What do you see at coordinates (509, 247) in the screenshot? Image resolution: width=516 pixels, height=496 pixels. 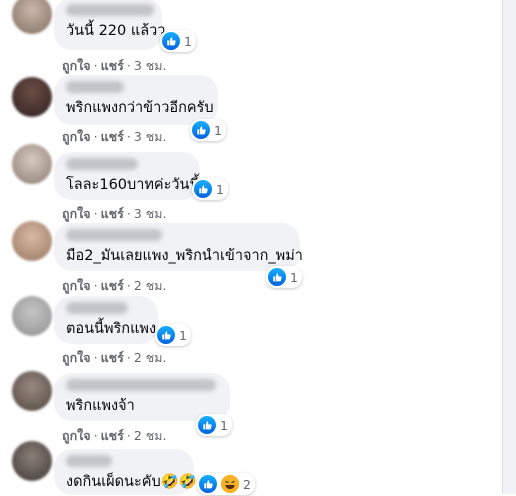 I see `scrollbar-track` at bounding box center [509, 247].